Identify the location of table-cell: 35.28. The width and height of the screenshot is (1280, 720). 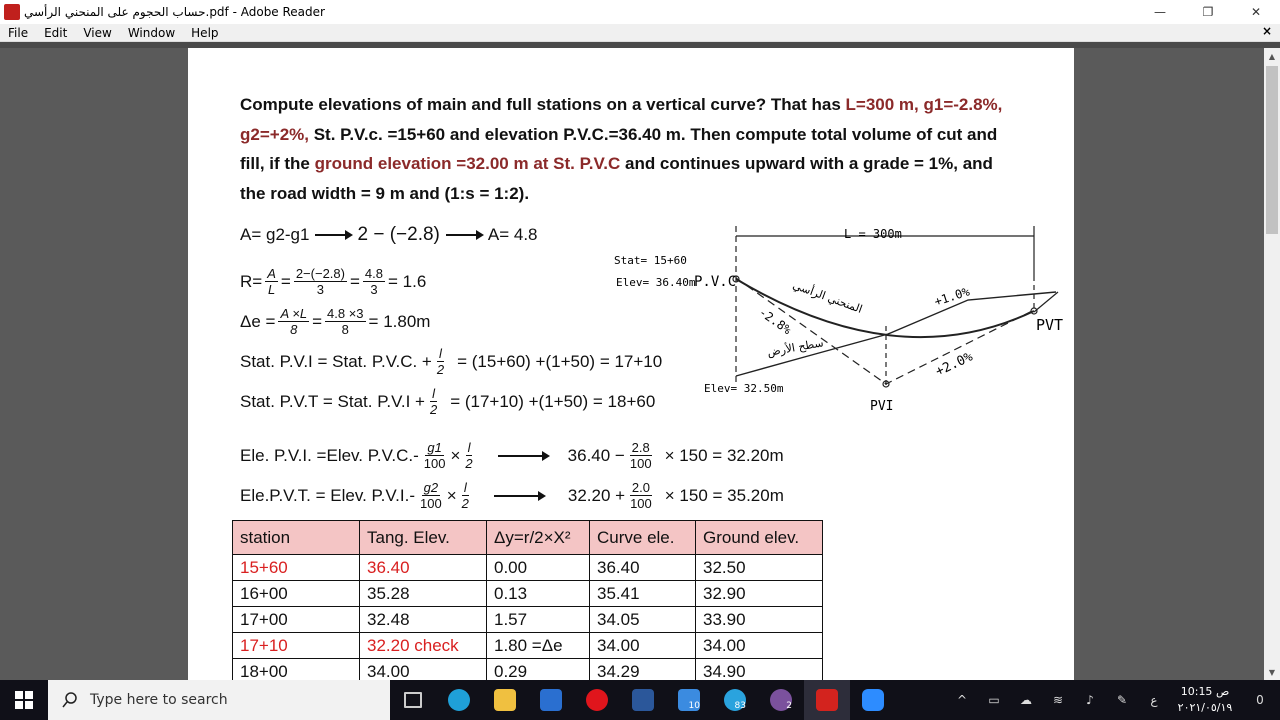
(423, 593).